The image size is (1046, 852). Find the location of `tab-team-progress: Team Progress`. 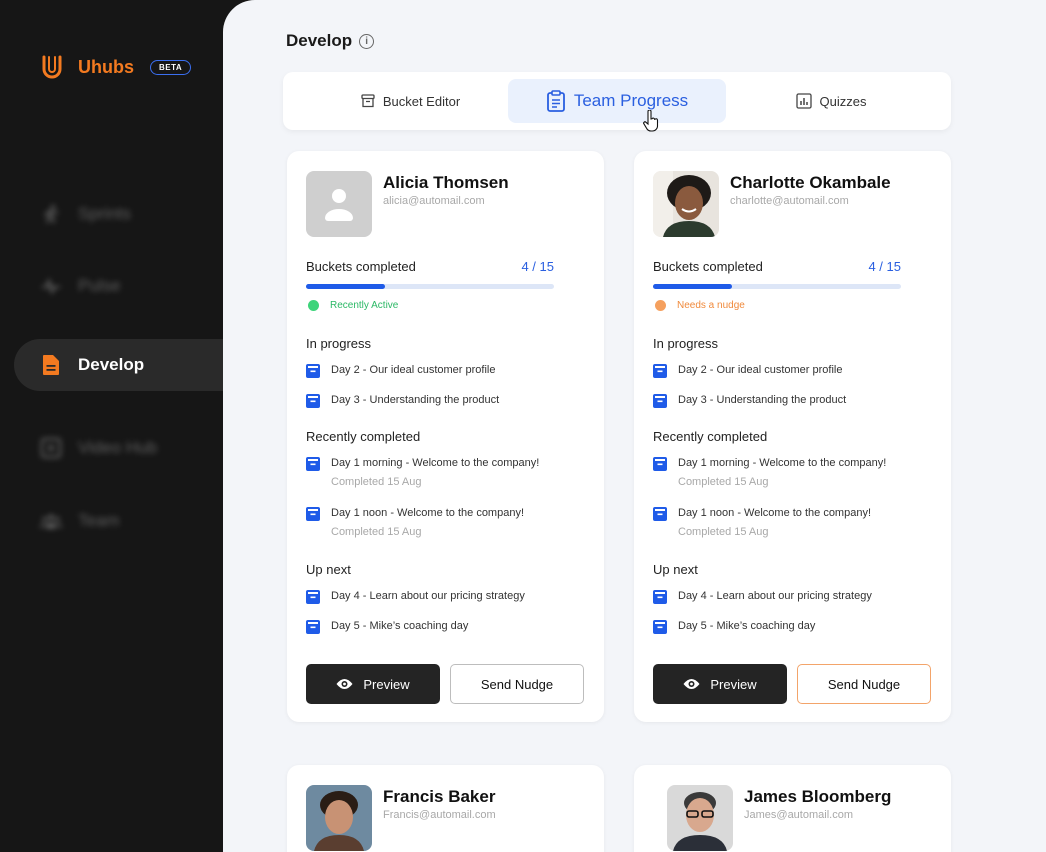

tab-team-progress: Team Progress is located at coordinates (617, 101).